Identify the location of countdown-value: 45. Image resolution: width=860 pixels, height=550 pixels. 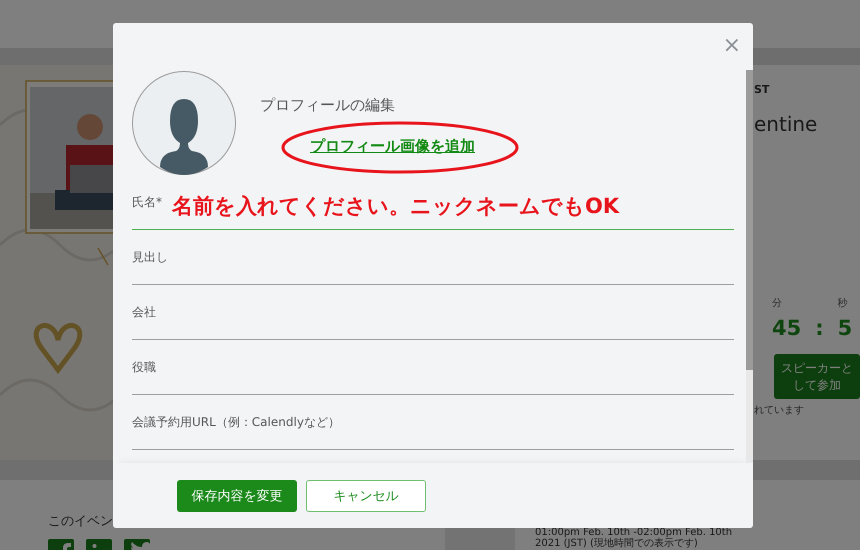
(787, 328).